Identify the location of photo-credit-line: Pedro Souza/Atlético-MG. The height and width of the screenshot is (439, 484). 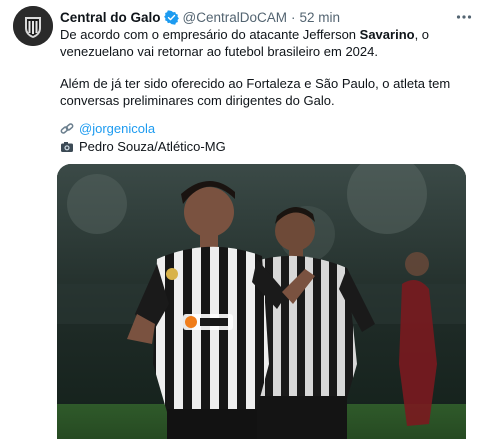
(143, 147).